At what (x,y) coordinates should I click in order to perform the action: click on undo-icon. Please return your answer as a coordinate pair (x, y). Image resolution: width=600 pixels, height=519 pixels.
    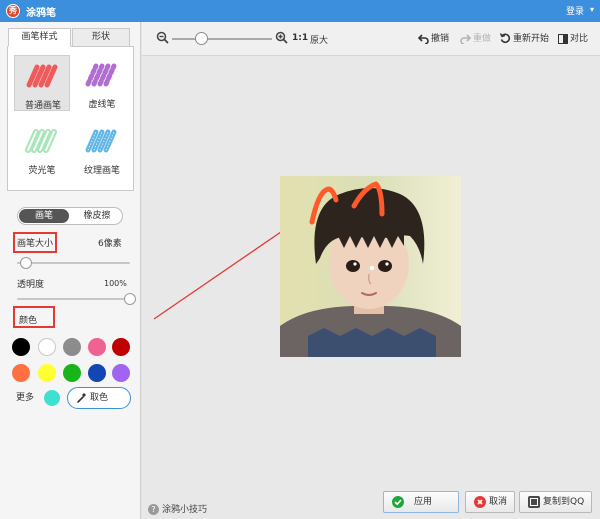
    Looking at the image, I should click on (423, 39).